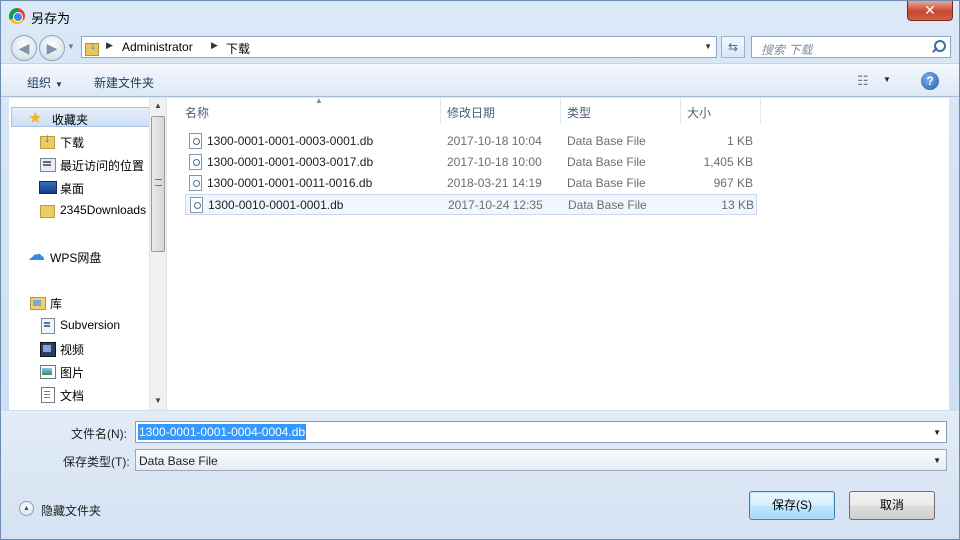 The image size is (960, 540). Describe the element at coordinates (47, 394) in the screenshot. I see `documents-icon` at that location.